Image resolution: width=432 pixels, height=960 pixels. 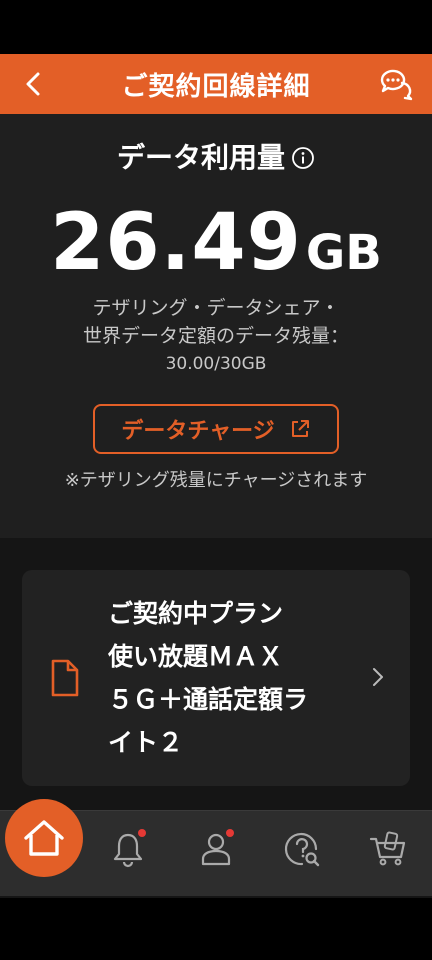 What do you see at coordinates (34, 84) in the screenshot?
I see `chevron-left-icon` at bounding box center [34, 84].